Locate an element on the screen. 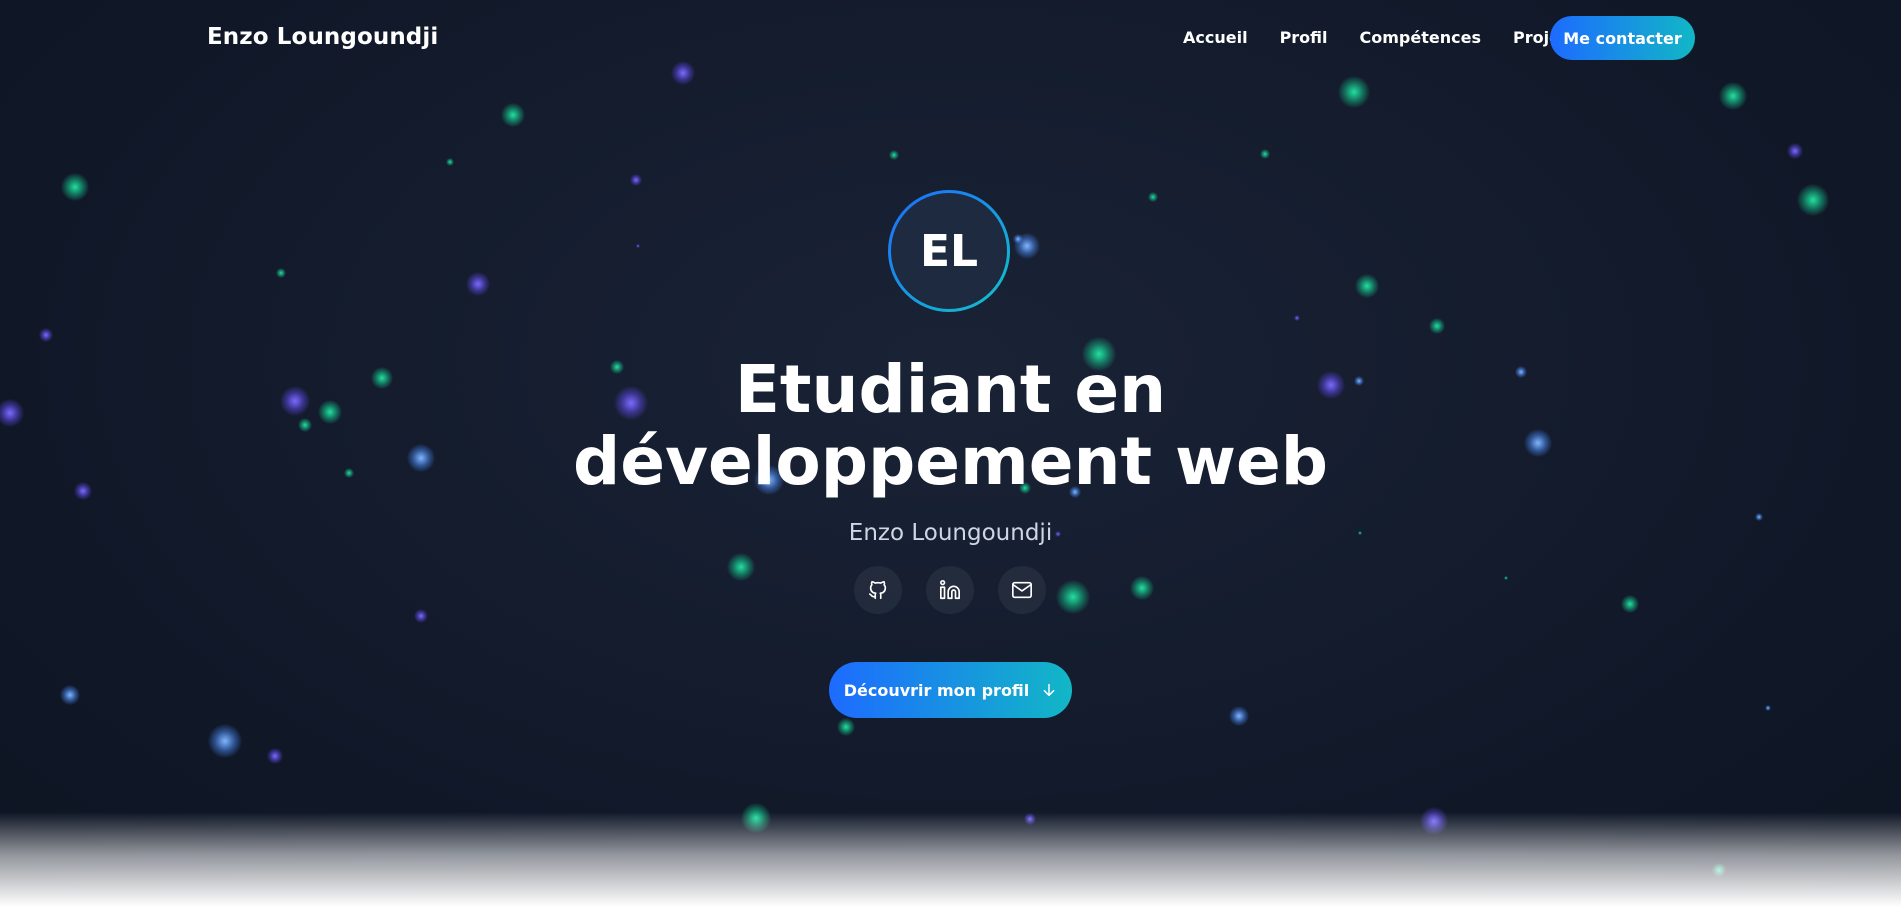 This screenshot has height=907, width=1901. avatar-initials: EL is located at coordinates (949, 251).